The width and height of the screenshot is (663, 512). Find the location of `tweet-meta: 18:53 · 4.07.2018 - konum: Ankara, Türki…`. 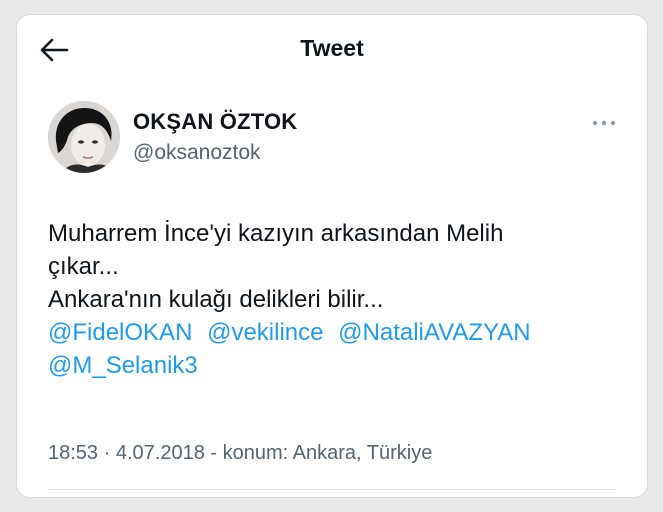

tweet-meta: 18:53 · 4.07.2018 - konum: Ankara, Türki… is located at coordinates (240, 453).